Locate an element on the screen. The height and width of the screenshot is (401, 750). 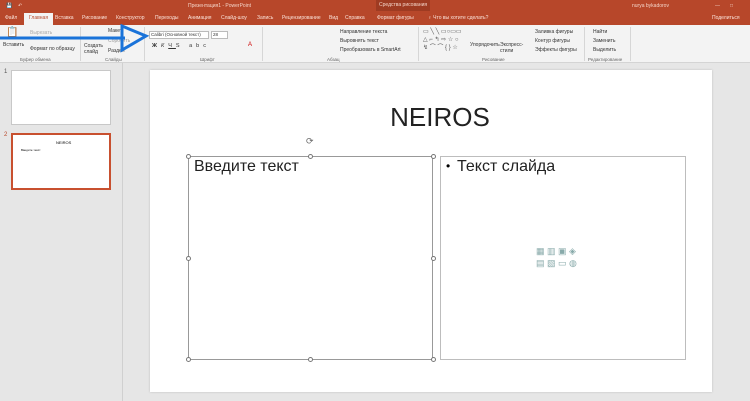
placeholder-text: Текст слайда is located at coordinates (506, 166).